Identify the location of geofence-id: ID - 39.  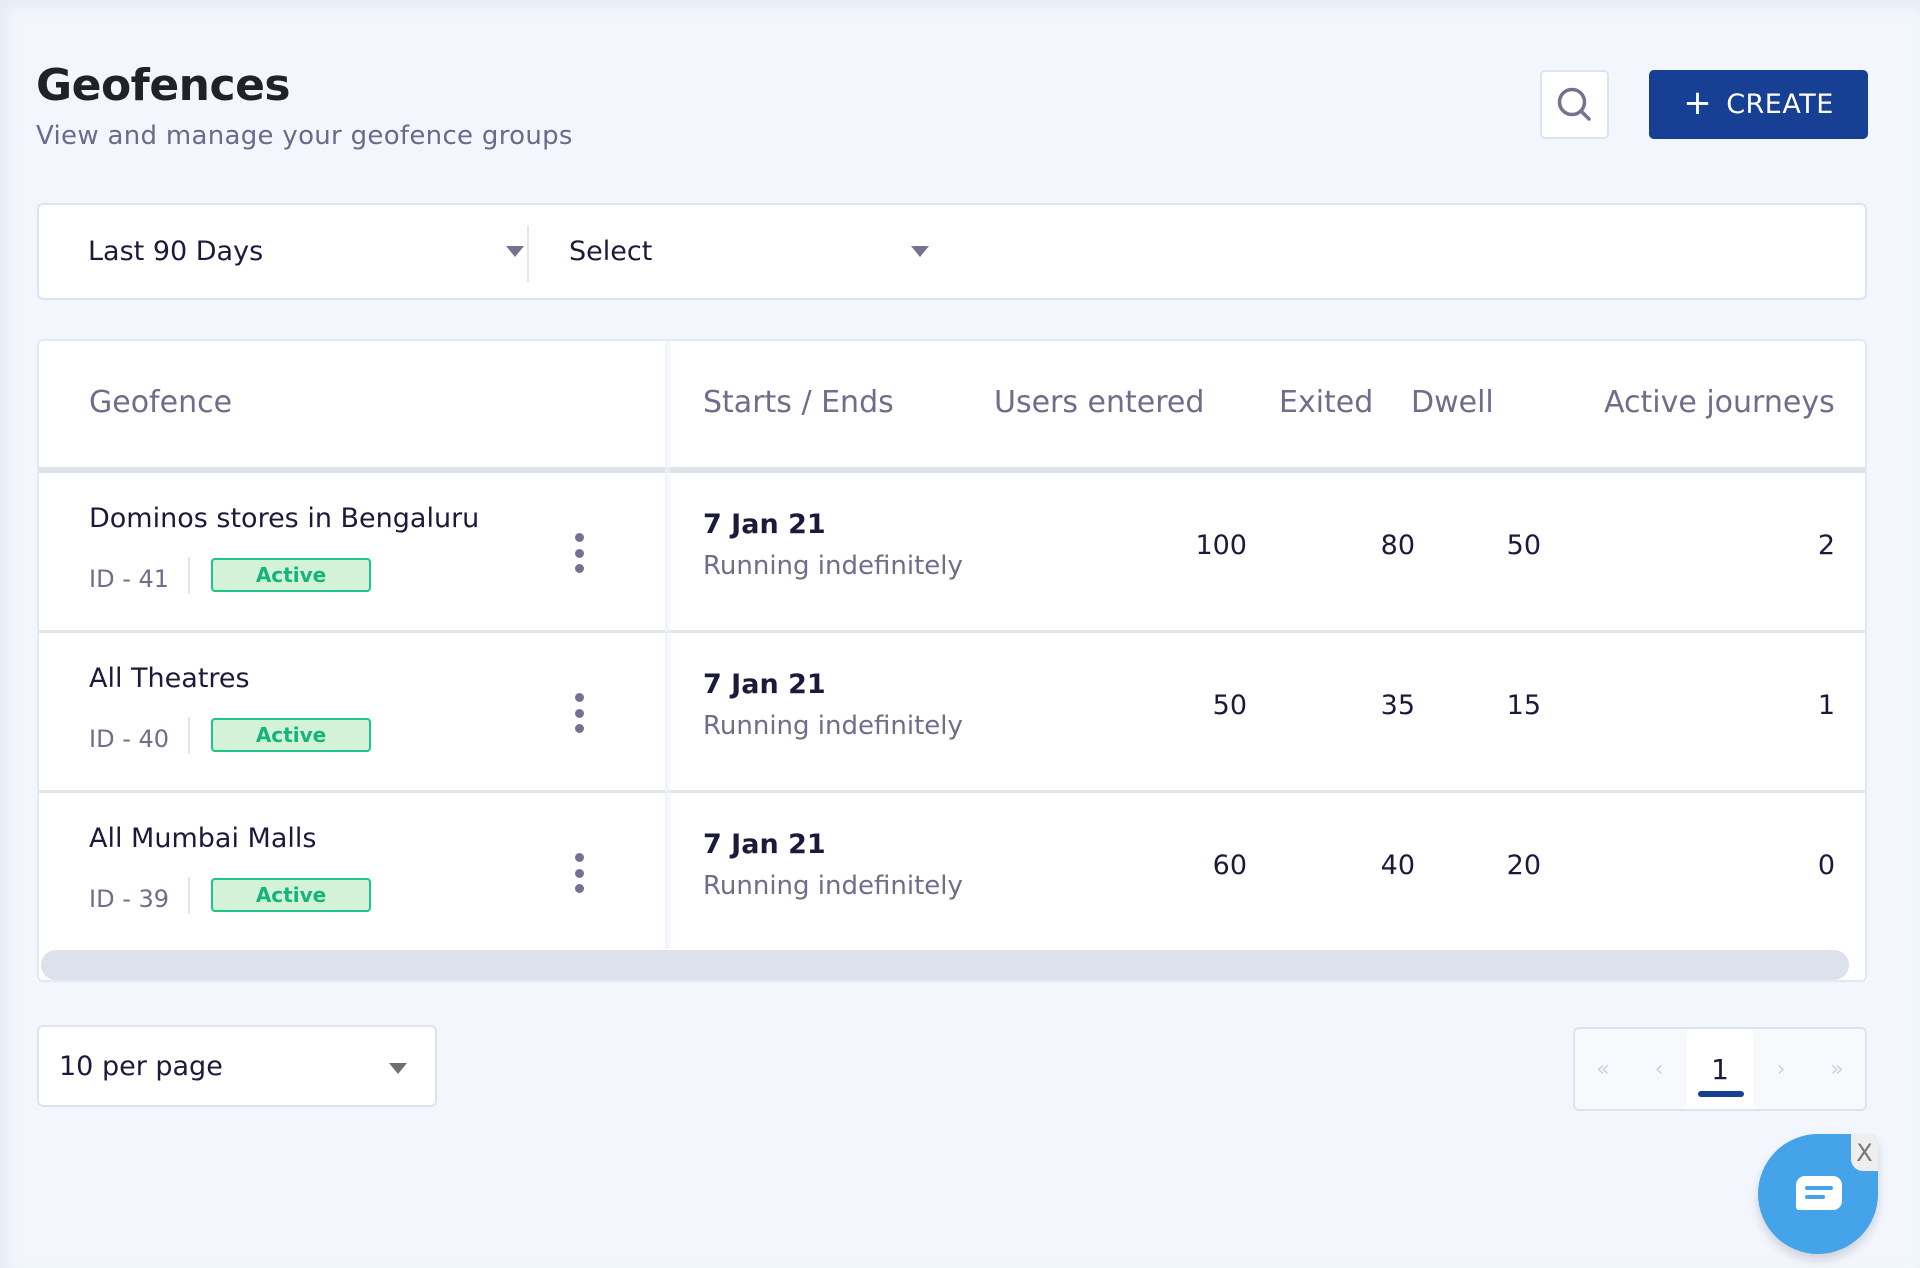
(129, 899).